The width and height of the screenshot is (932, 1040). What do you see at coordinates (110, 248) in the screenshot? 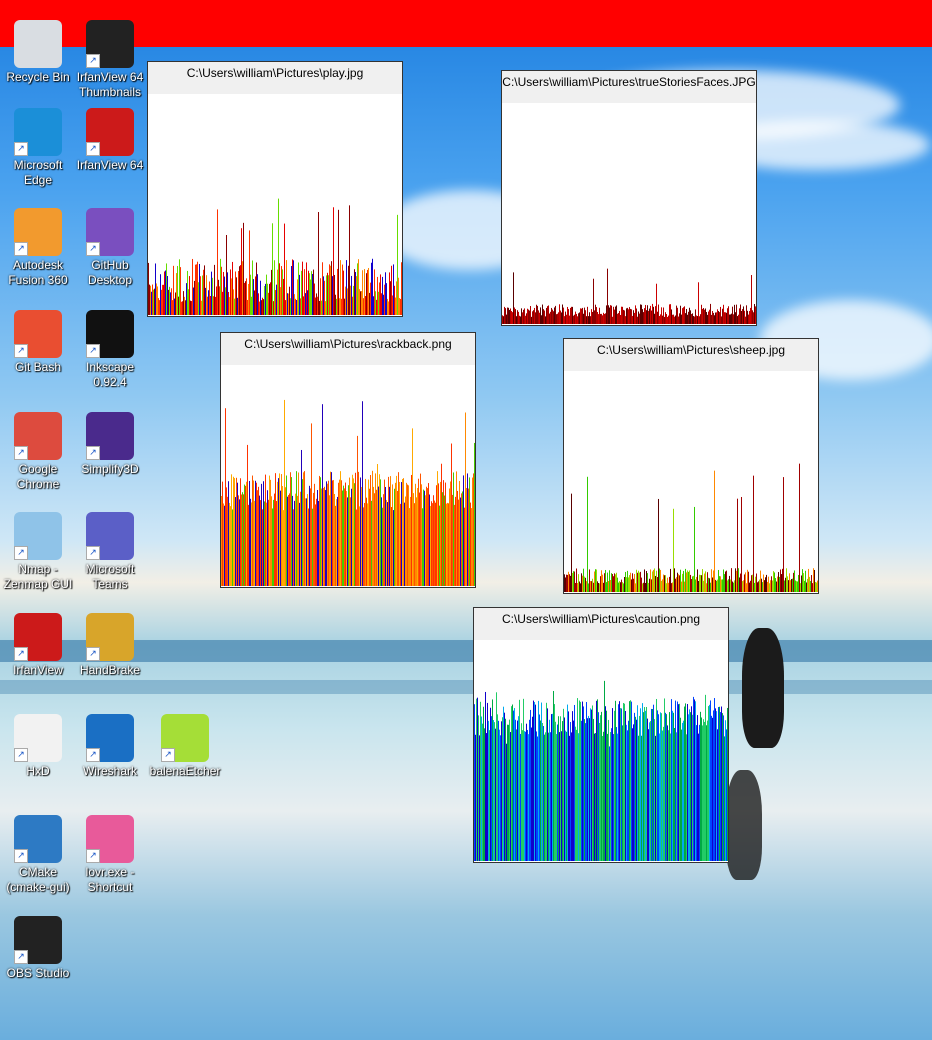
I see `desktop-icon: ↗ GitHub Desktop` at bounding box center [110, 248].